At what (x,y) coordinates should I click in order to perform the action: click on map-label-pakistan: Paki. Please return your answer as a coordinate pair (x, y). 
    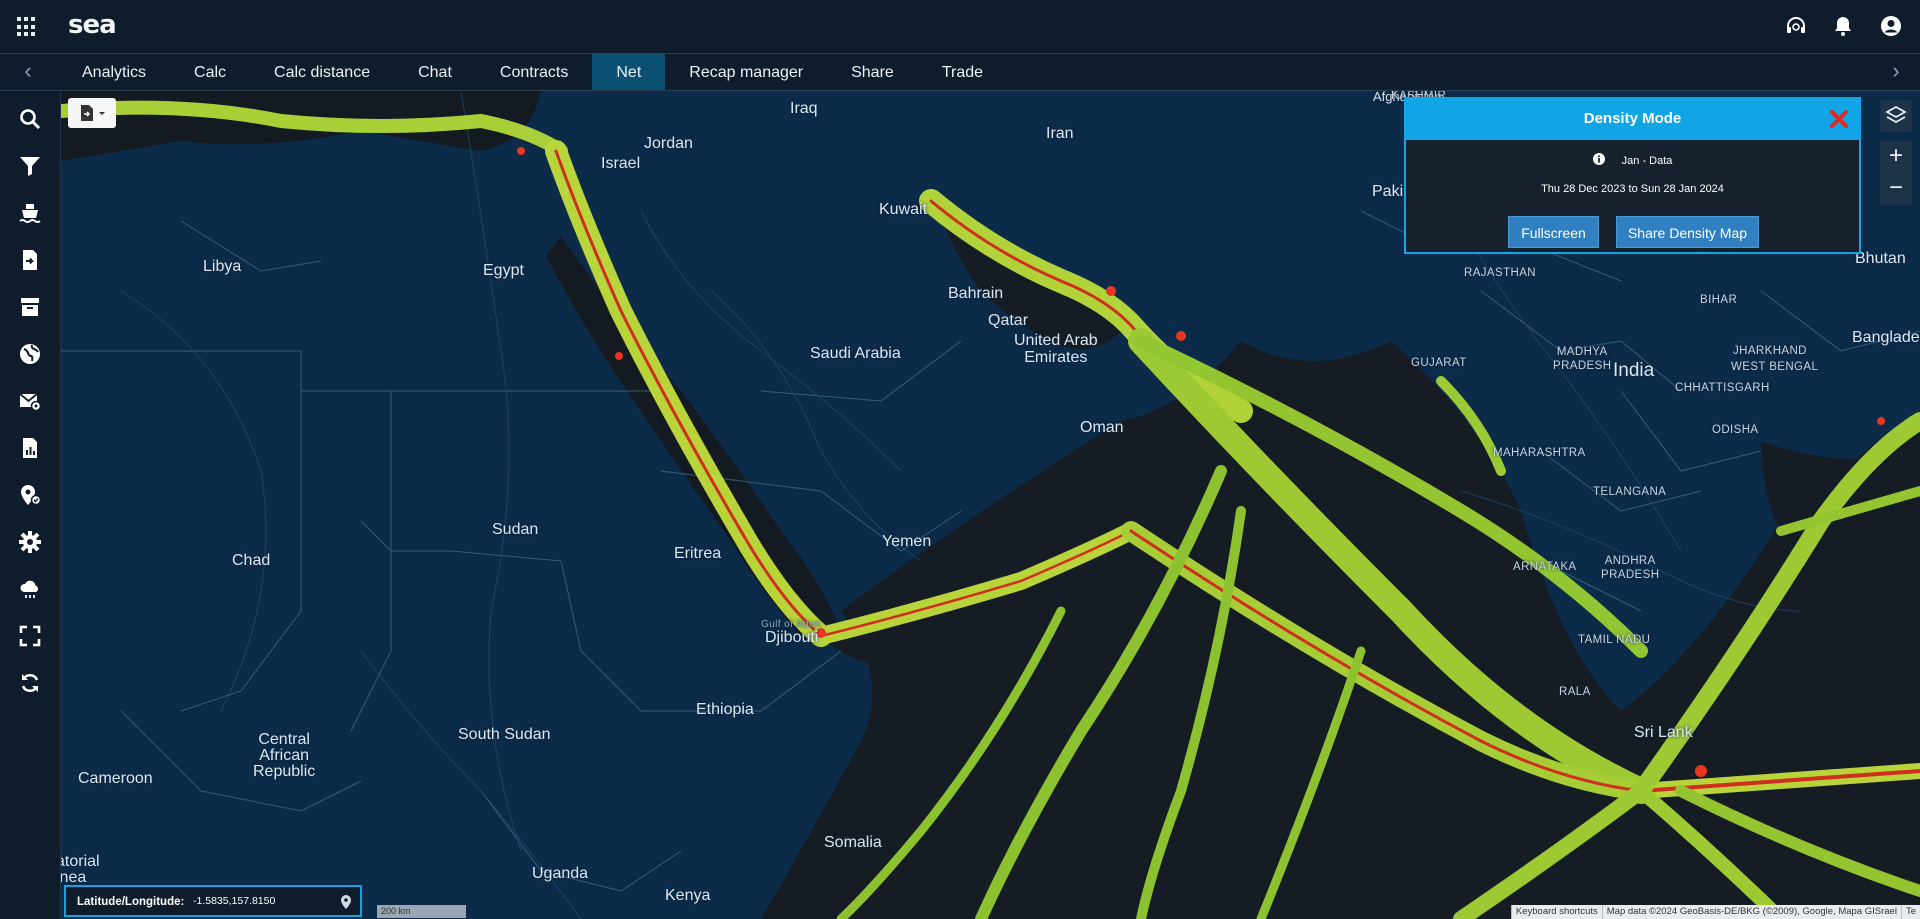
    Looking at the image, I should click on (1388, 191).